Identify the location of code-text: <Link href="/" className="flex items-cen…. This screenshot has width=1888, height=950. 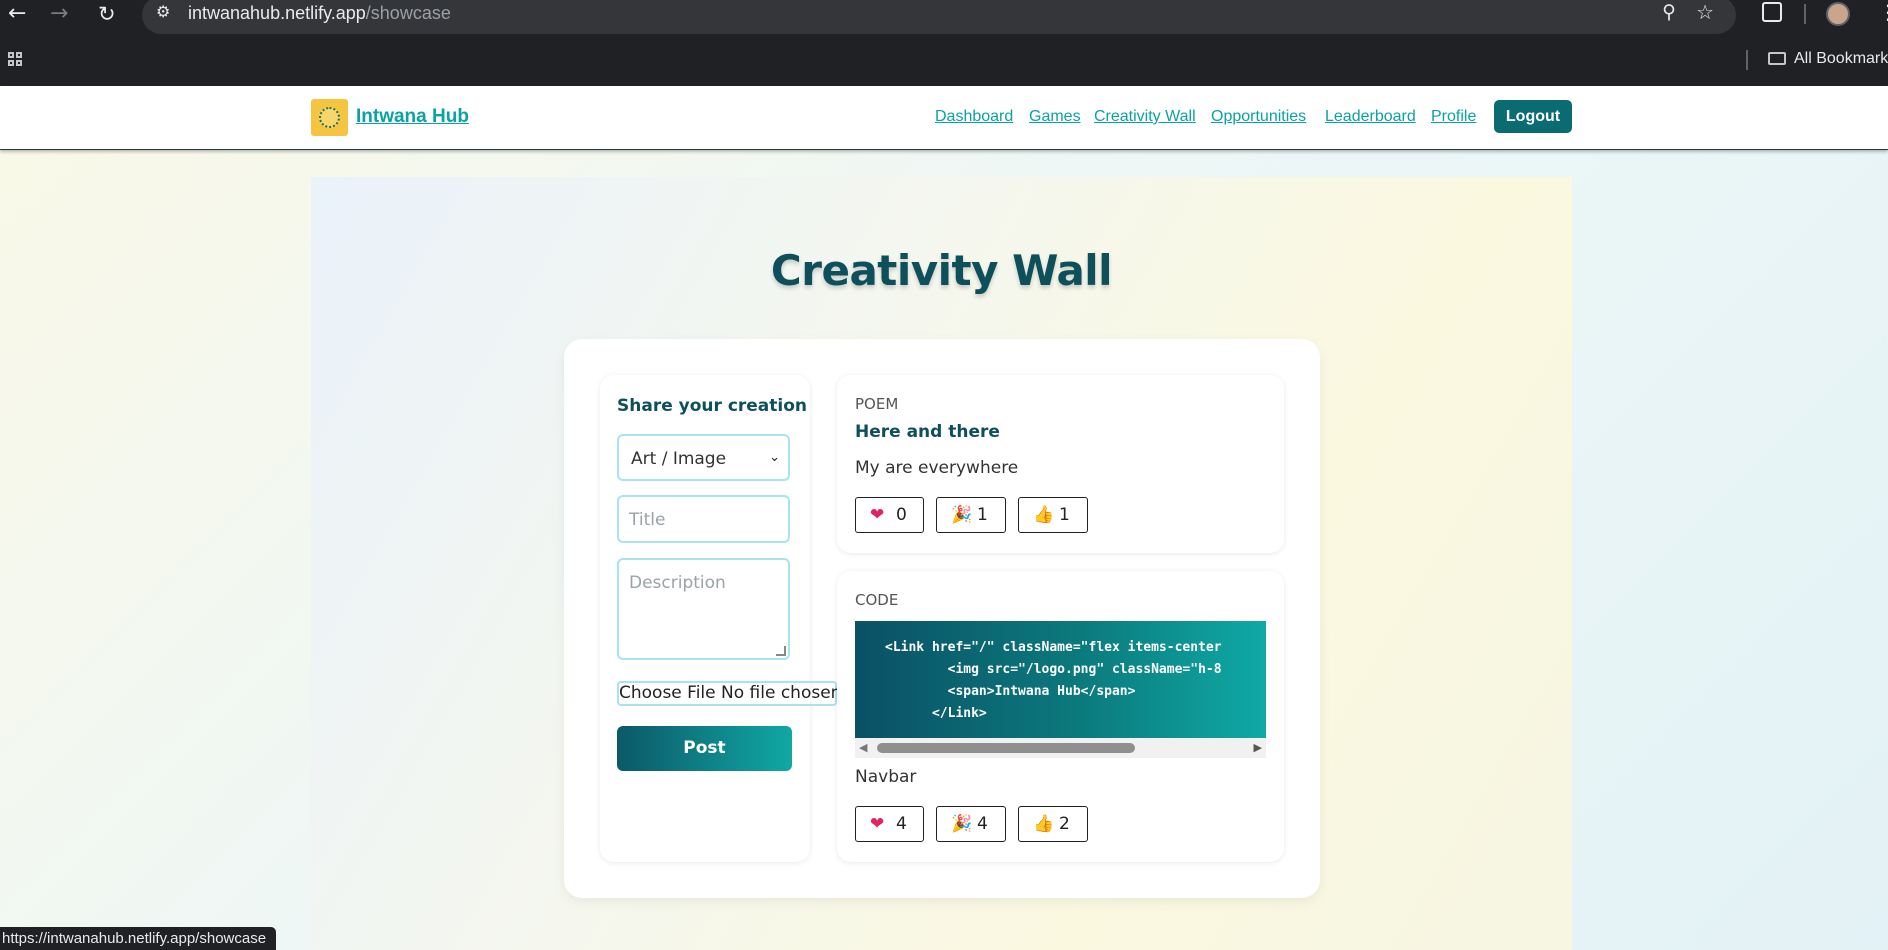
(1053, 680).